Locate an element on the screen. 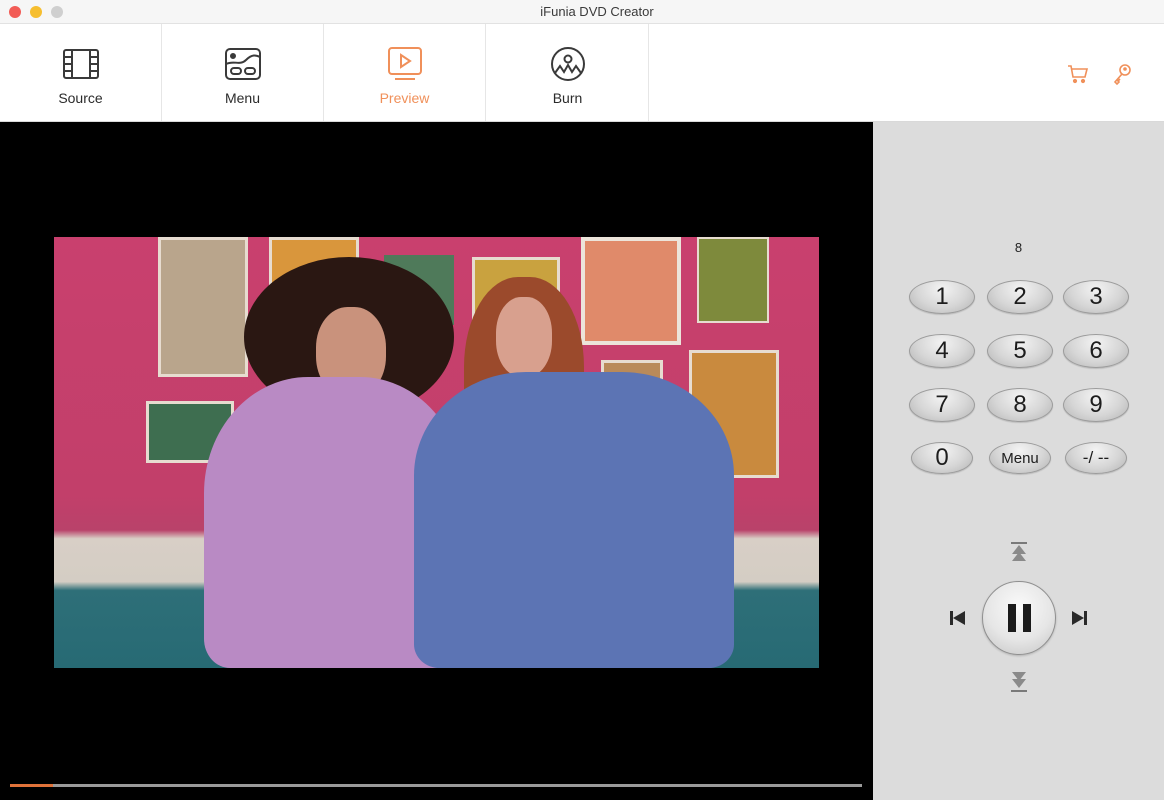  key-6-button: 6 is located at coordinates (1096, 351).